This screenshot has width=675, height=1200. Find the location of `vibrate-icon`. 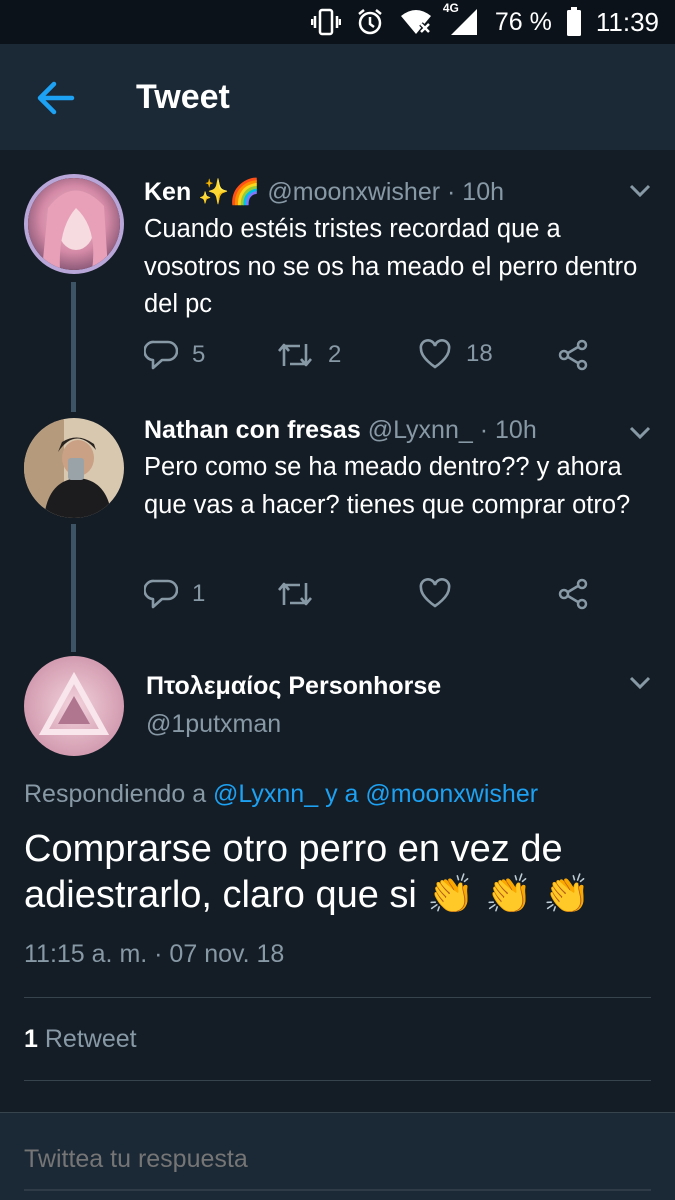

vibrate-icon is located at coordinates (325, 22).